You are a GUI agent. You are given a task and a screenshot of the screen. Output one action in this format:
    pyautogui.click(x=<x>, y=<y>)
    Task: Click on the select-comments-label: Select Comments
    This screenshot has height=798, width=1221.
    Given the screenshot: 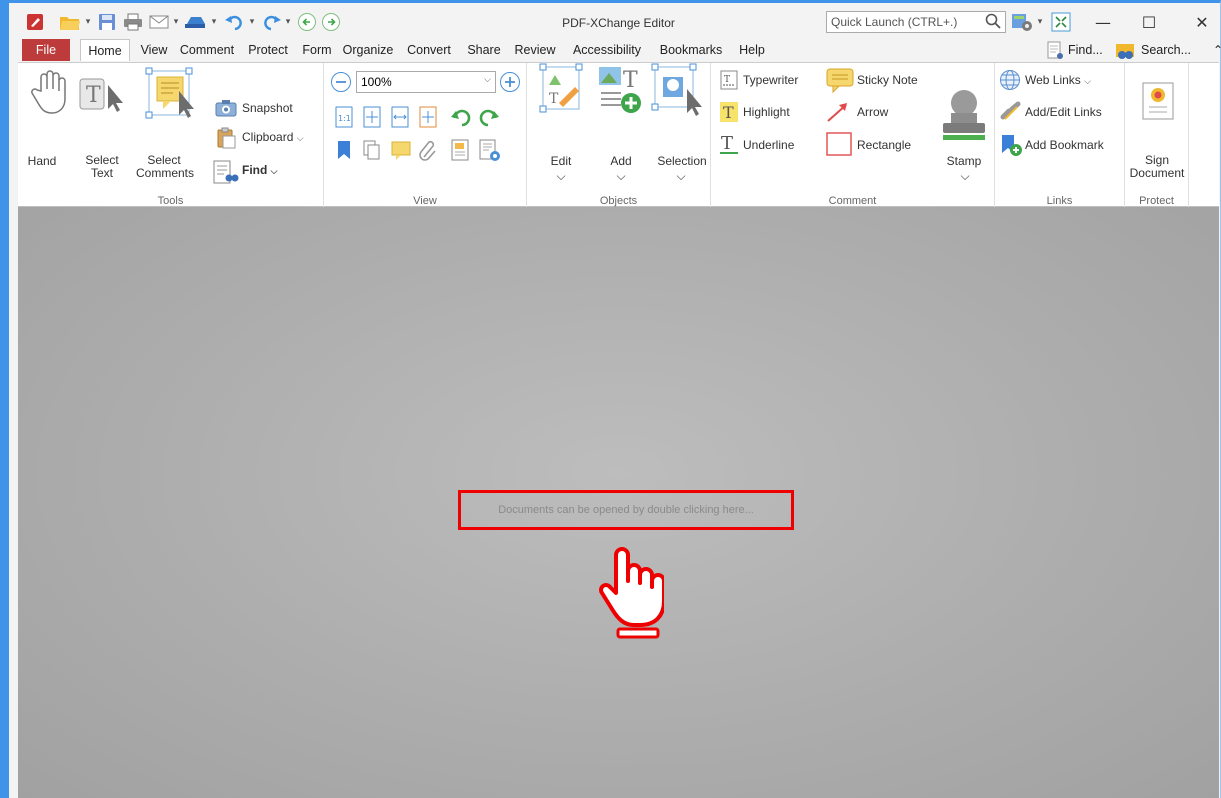 What is the action you would take?
    pyautogui.click(x=165, y=167)
    